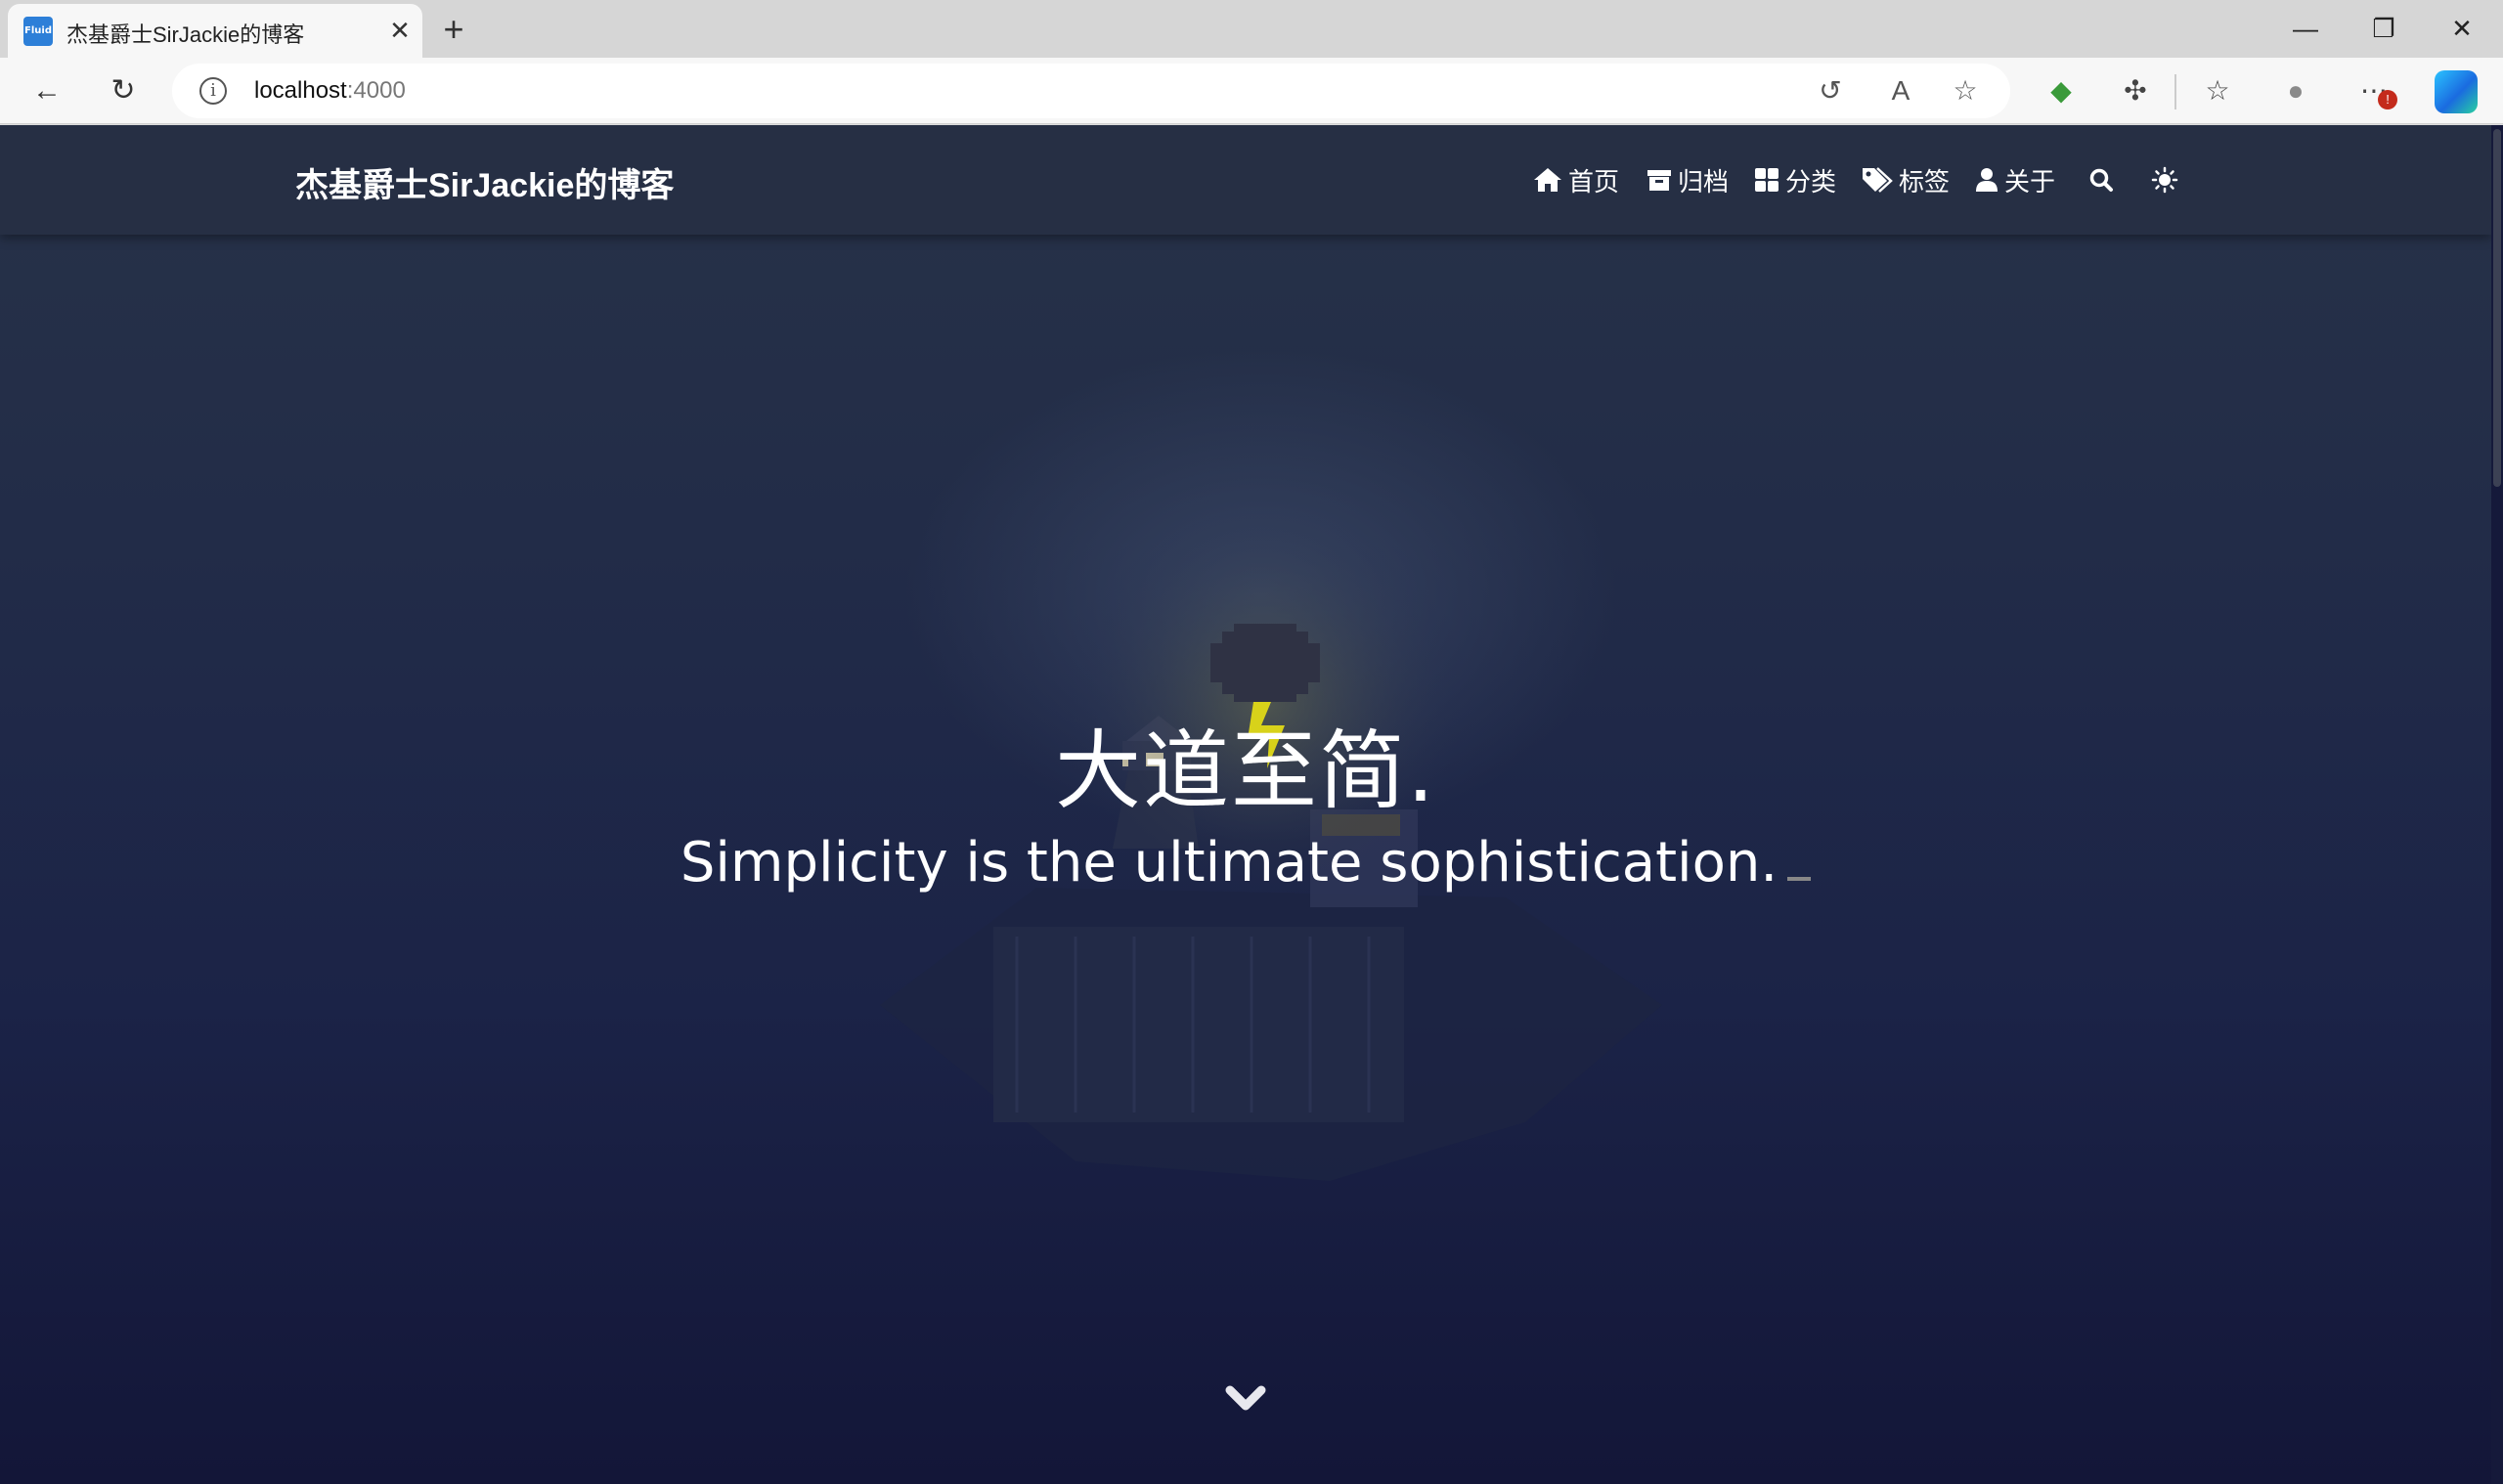  I want to click on close-tab-icon: ✕, so click(400, 30).